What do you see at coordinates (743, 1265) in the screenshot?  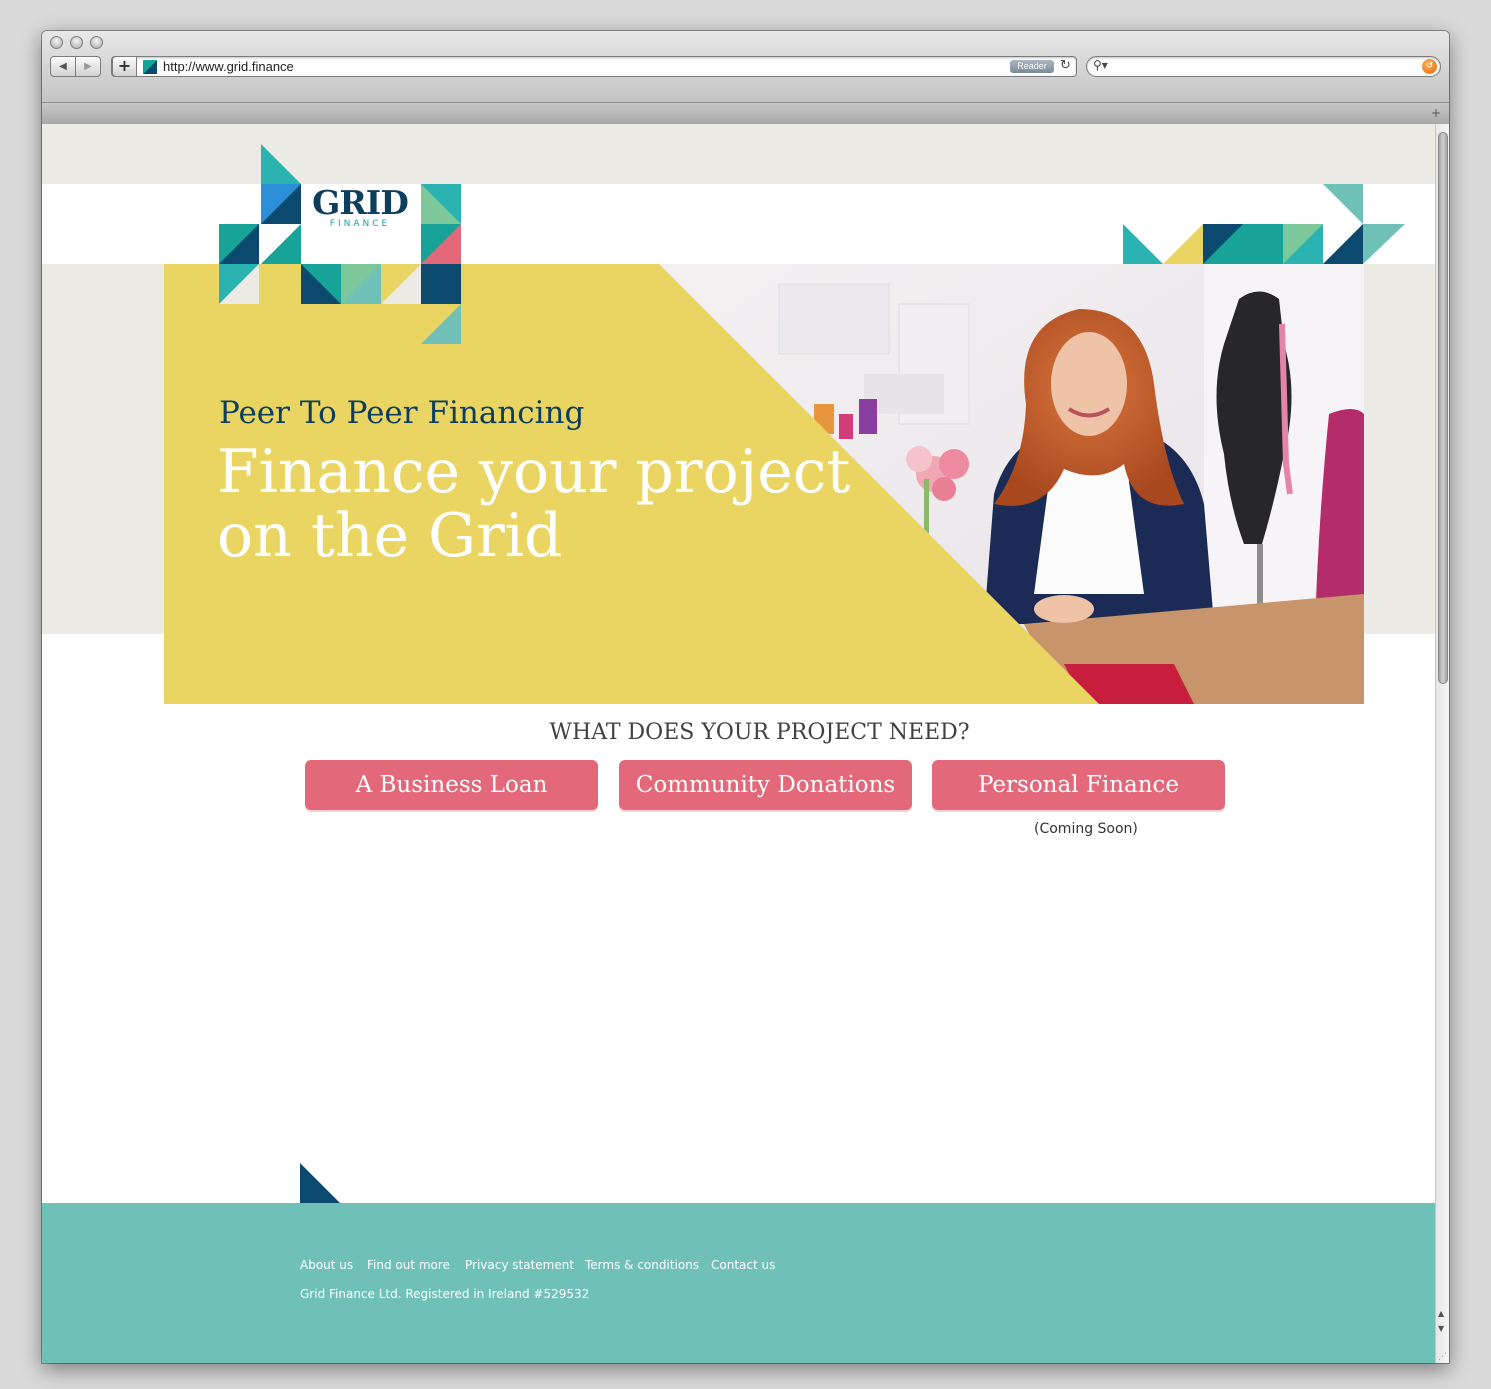 I see `footer-link-contact: Contact us` at bounding box center [743, 1265].